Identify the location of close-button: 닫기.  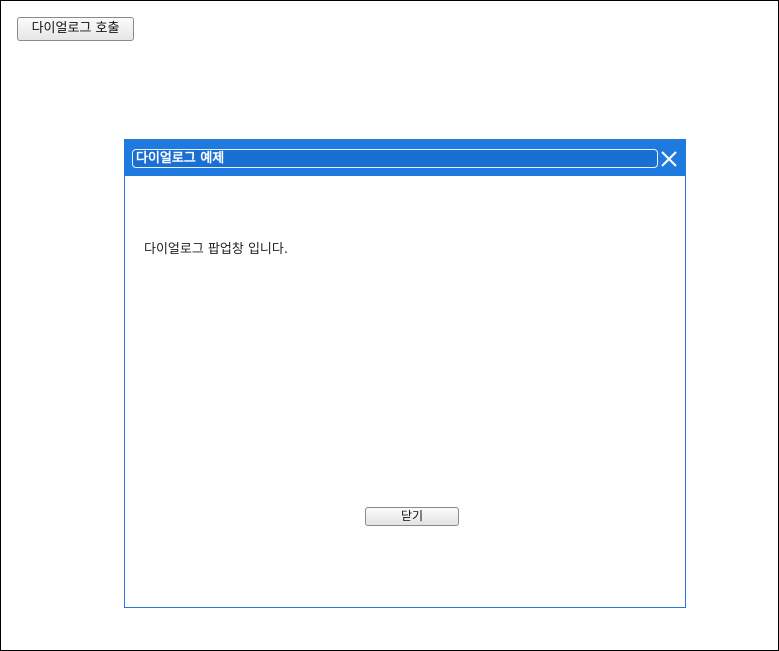
(412, 516).